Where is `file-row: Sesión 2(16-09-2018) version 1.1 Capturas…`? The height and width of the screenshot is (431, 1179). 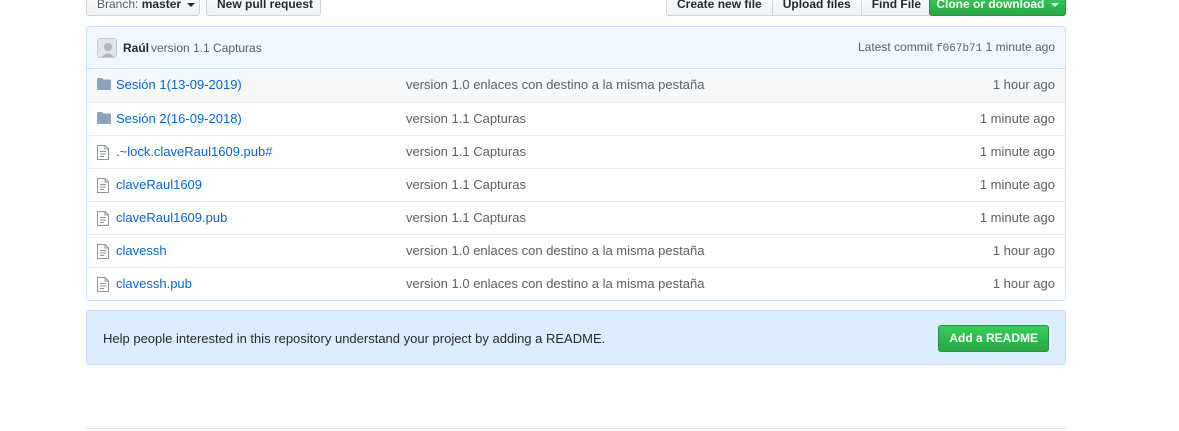 file-row: Sesión 2(16-09-2018) version 1.1 Capturas… is located at coordinates (576, 118).